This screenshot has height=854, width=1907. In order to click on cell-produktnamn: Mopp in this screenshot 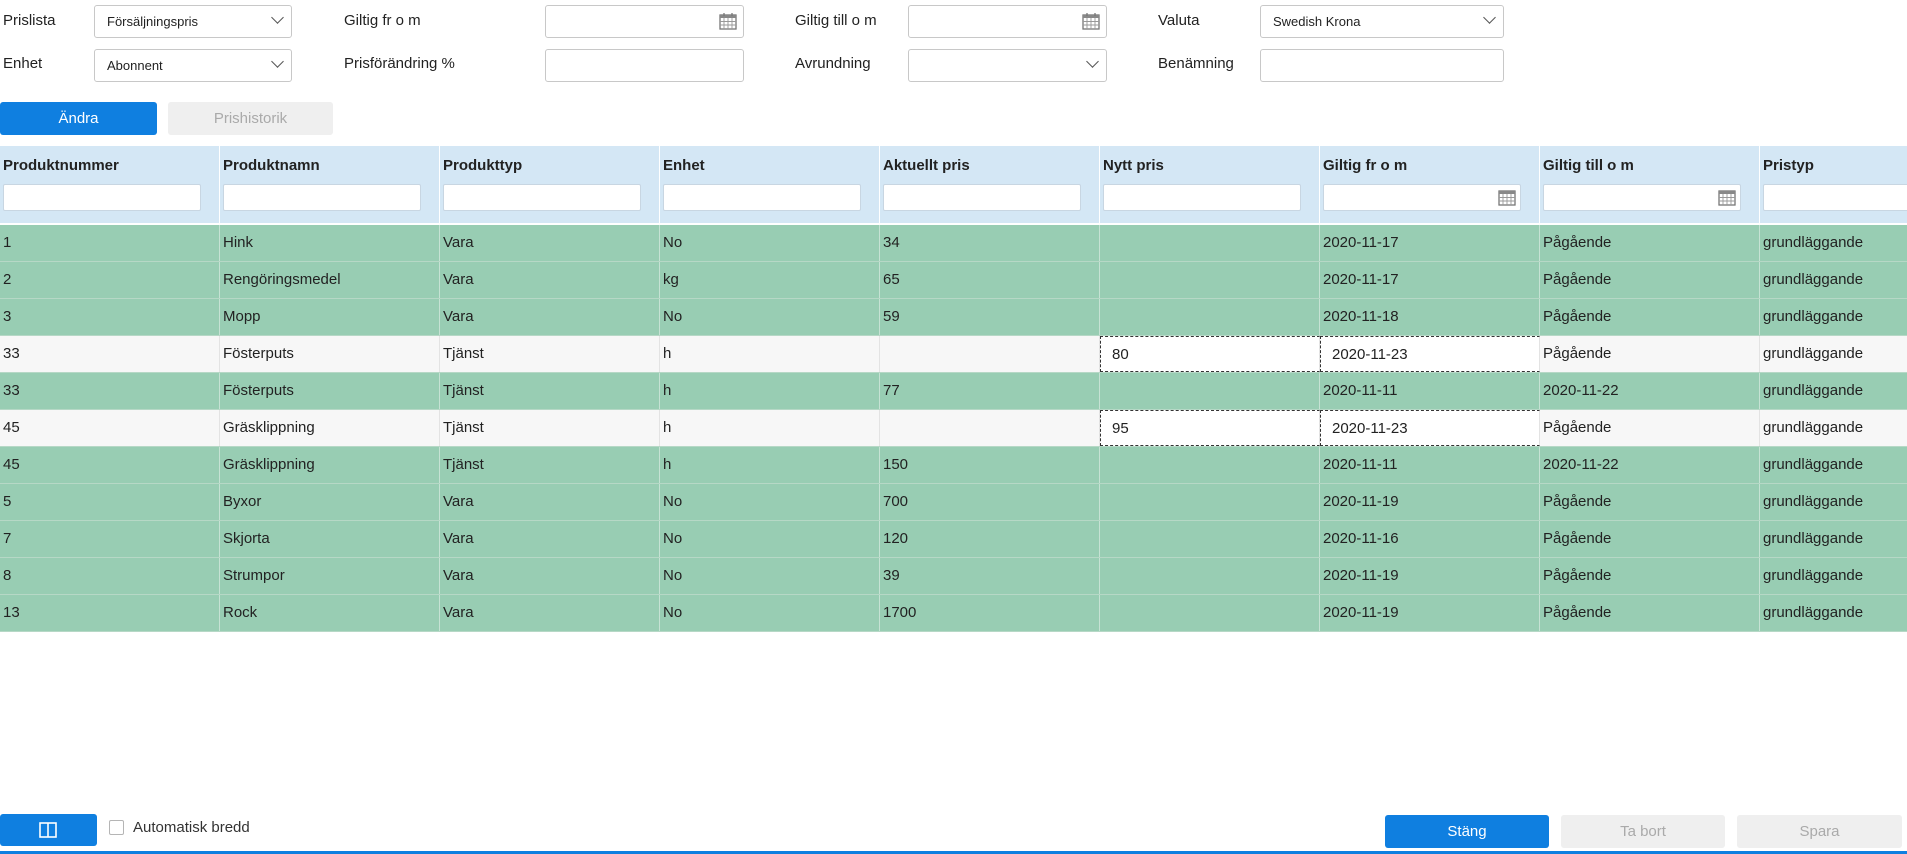, I will do `click(330, 317)`.